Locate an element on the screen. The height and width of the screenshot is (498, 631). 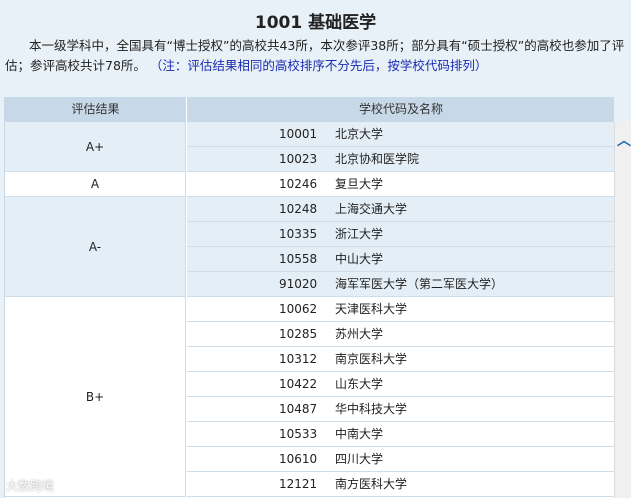
school-code: 10610 is located at coordinates (298, 459).